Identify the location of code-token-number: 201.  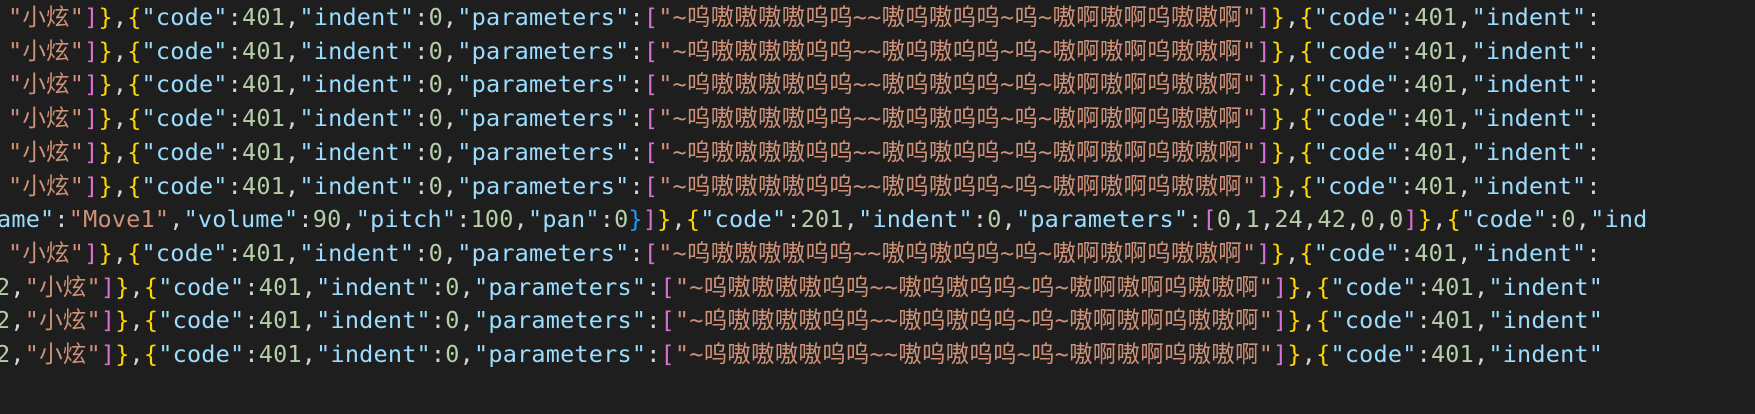
(822, 219).